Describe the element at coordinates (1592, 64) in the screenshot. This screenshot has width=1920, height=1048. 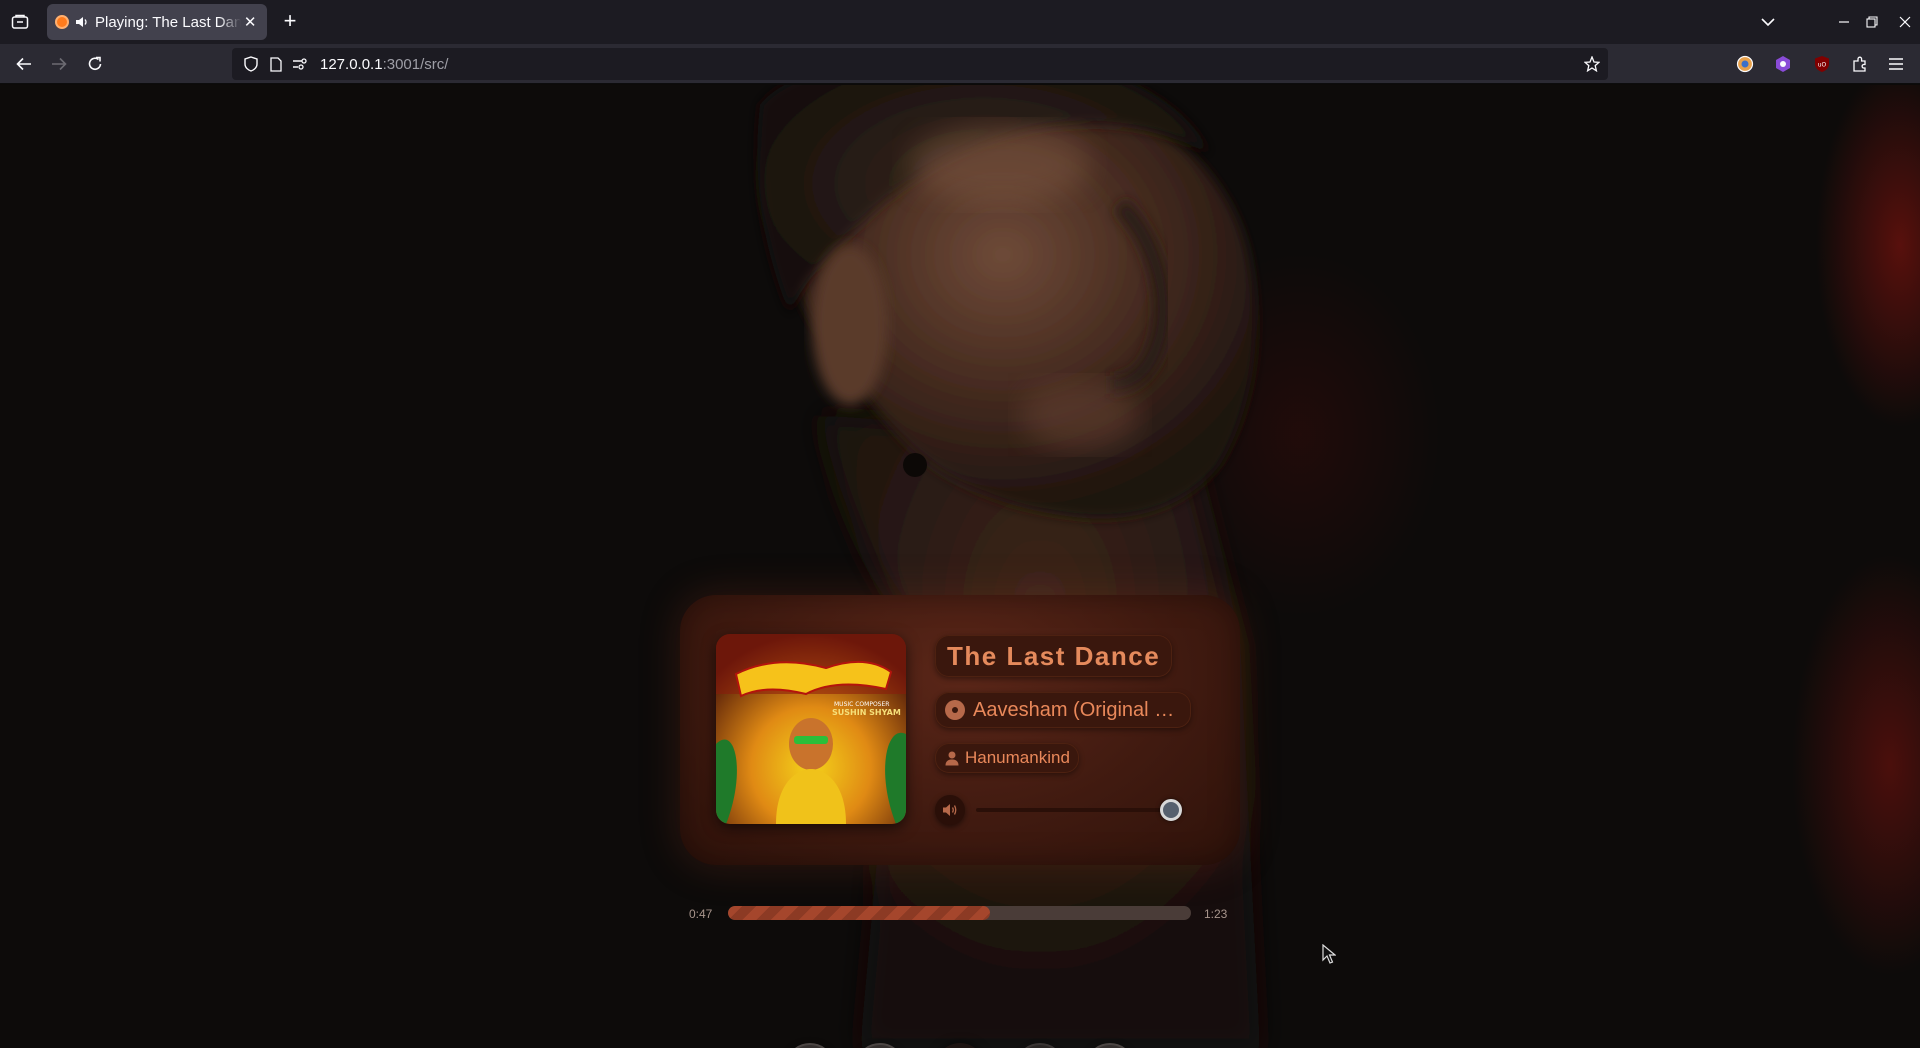
I see `bookmark-star-icon` at that location.